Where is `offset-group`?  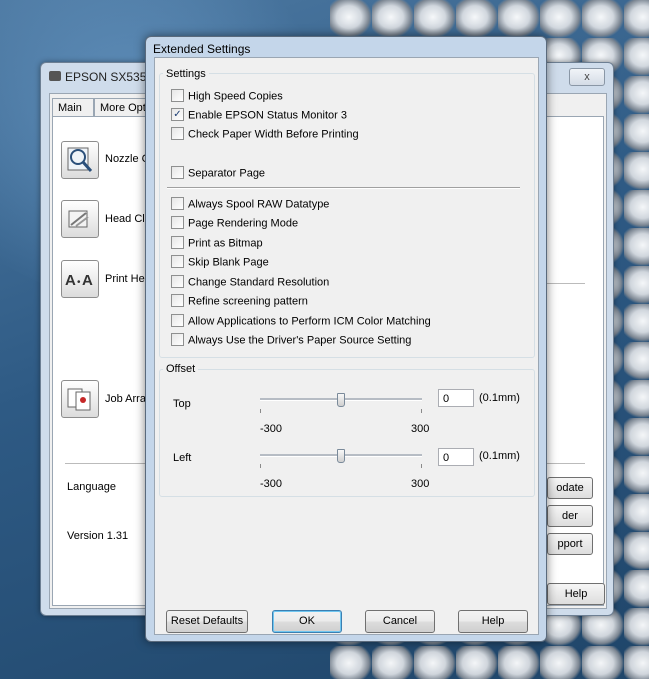 offset-group is located at coordinates (347, 433).